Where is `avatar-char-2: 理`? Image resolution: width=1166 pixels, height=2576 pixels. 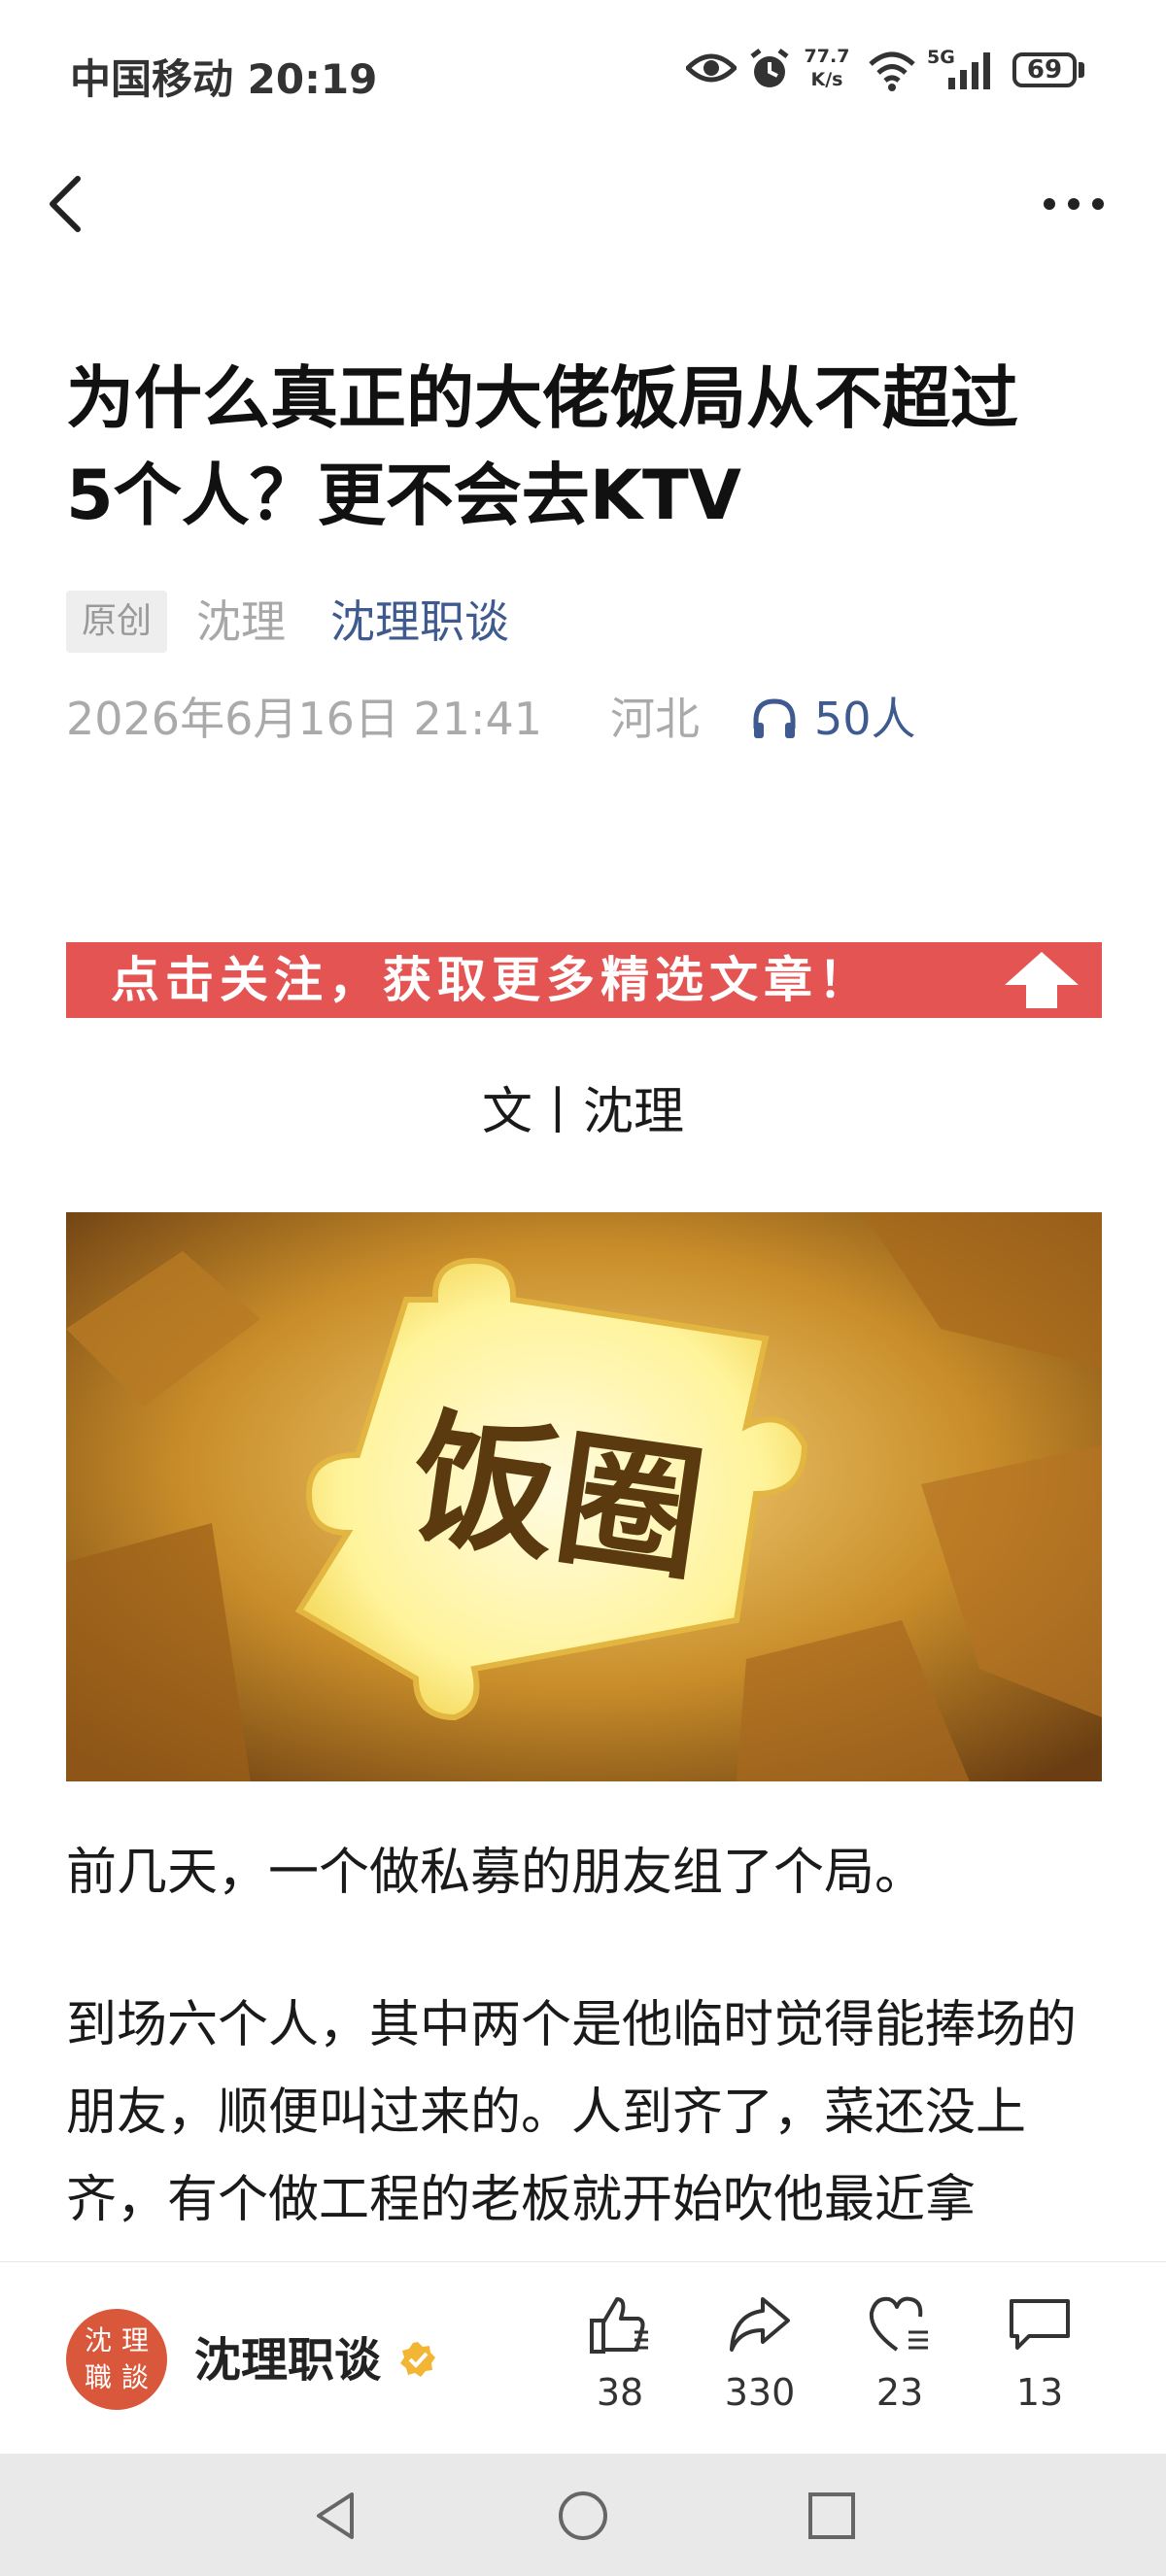 avatar-char-2: 理 is located at coordinates (134, 2340).